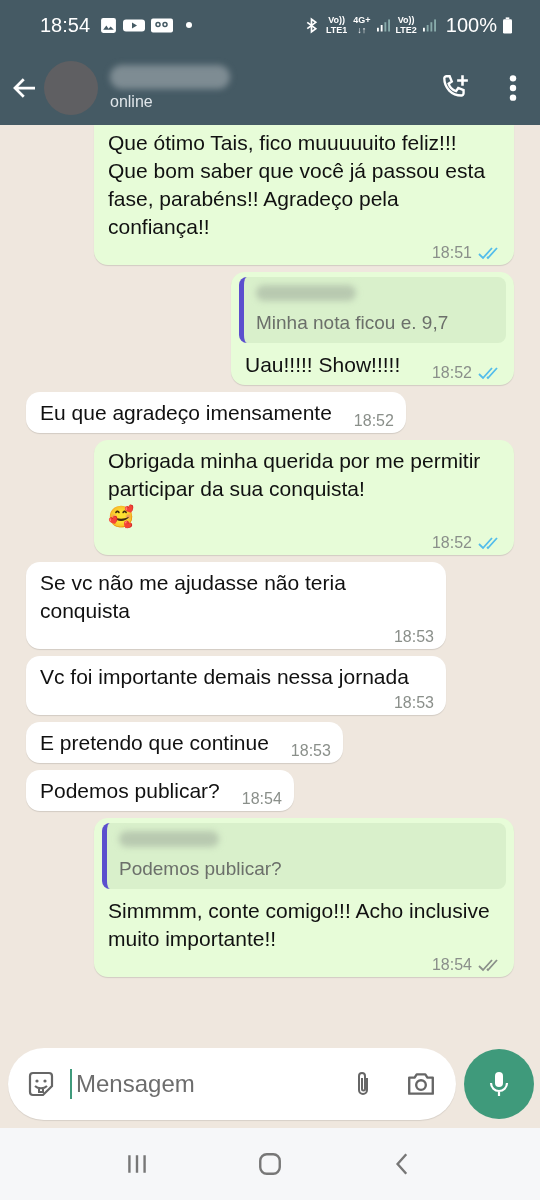  What do you see at coordinates (336, 25) in the screenshot?
I see `network-label: Vo)) LTE1` at bounding box center [336, 25].